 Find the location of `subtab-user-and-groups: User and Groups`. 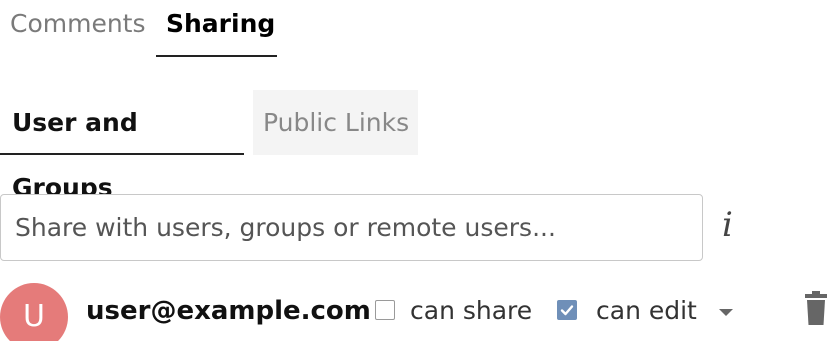

subtab-user-and-groups: User and Groups is located at coordinates (122, 146).